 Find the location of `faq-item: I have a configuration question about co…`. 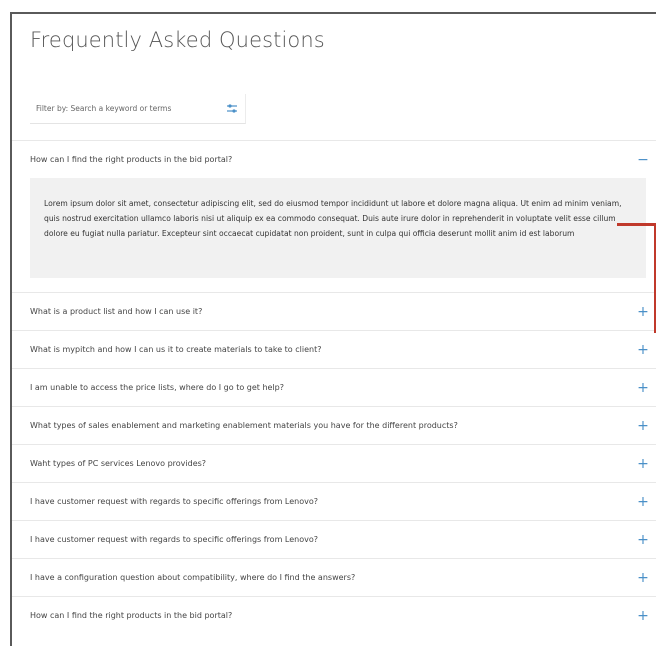

faq-item: I have a configuration question about co… is located at coordinates (334, 577).